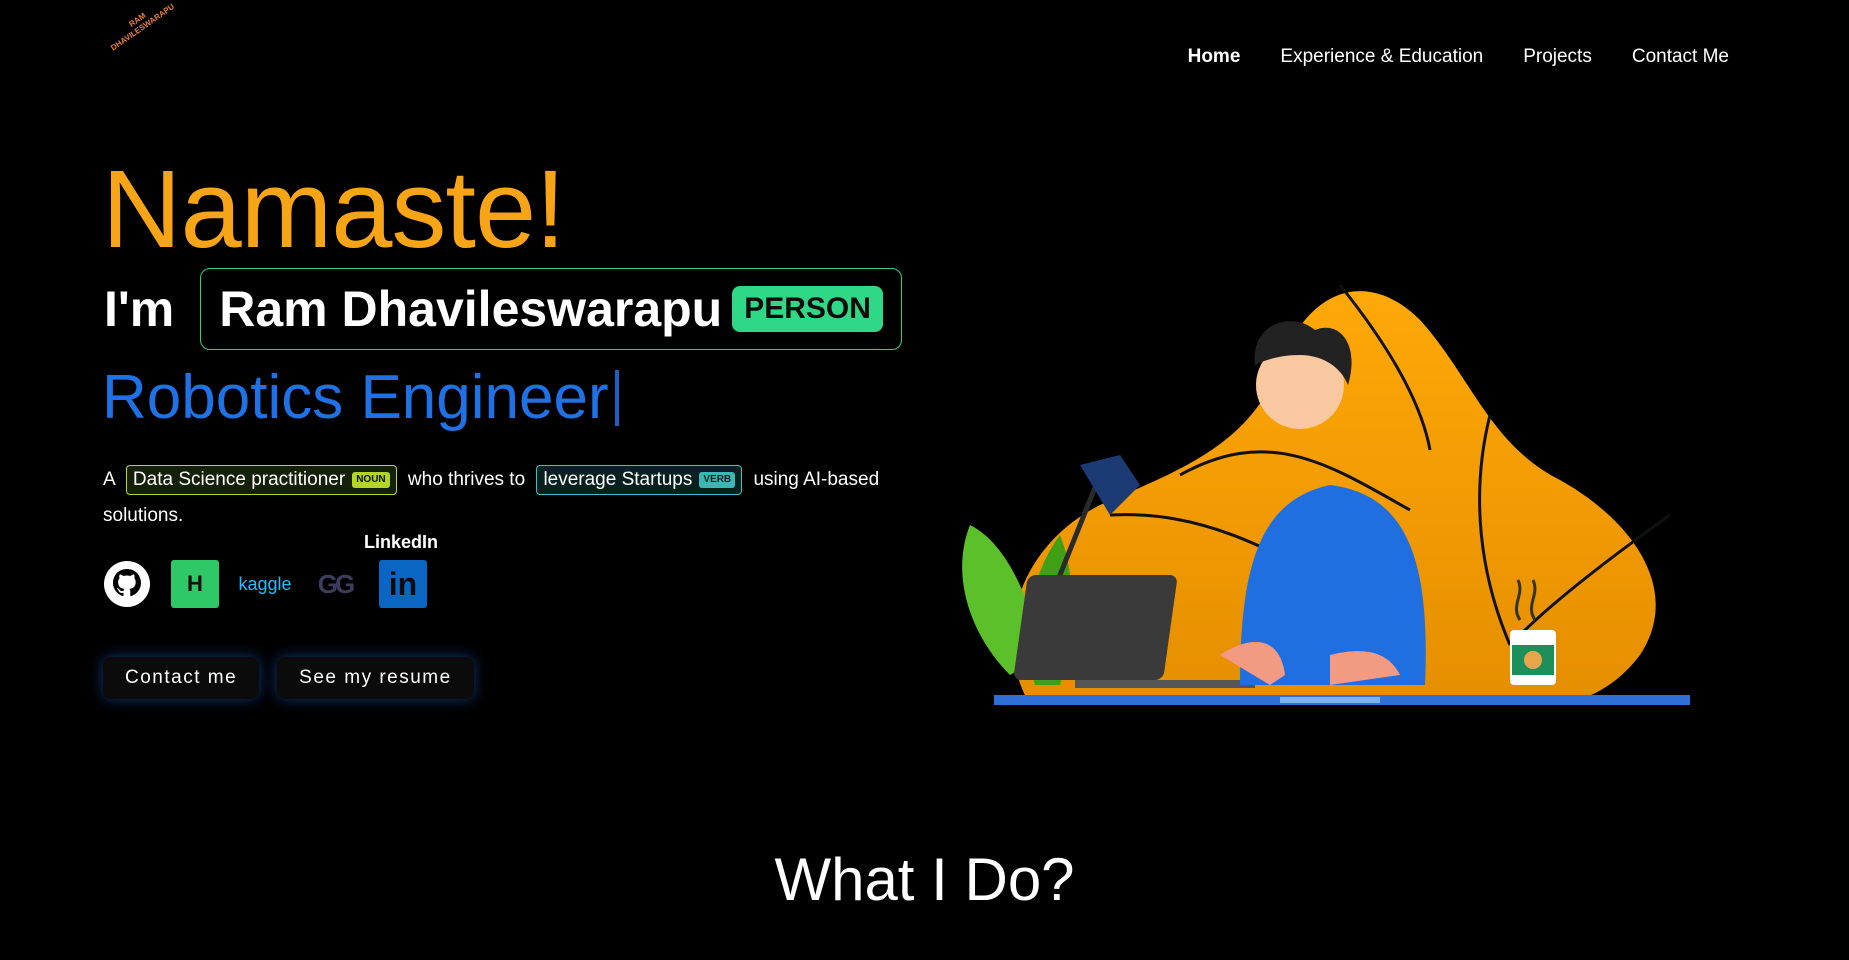  Describe the element at coordinates (109, 479) in the screenshot. I see `desc-prefix: A` at that location.